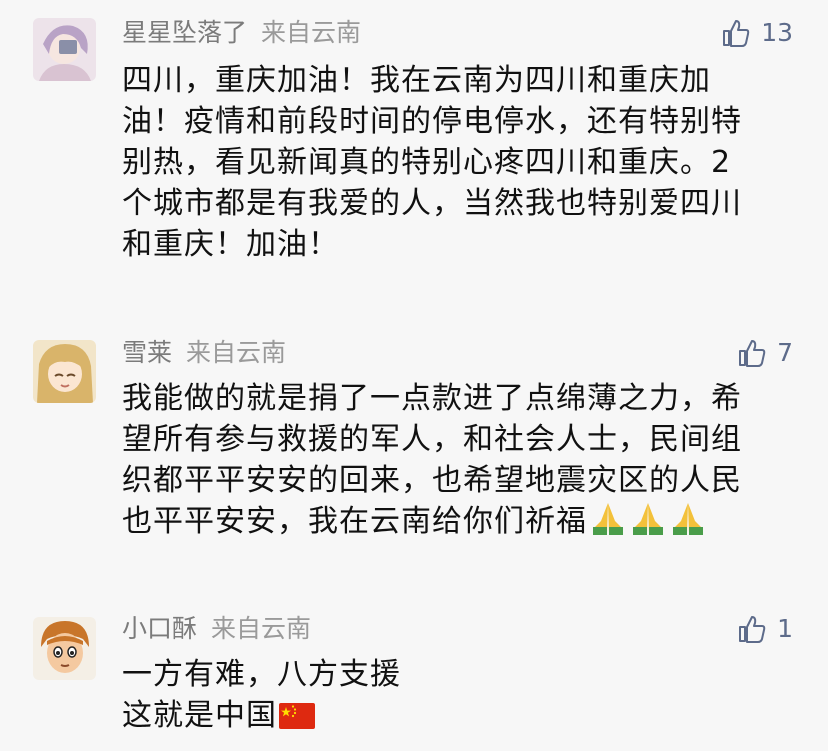  What do you see at coordinates (432, 439) in the screenshot?
I see `comment-line: 望所有参与救援的军人，和社会人士，民间组` at bounding box center [432, 439].